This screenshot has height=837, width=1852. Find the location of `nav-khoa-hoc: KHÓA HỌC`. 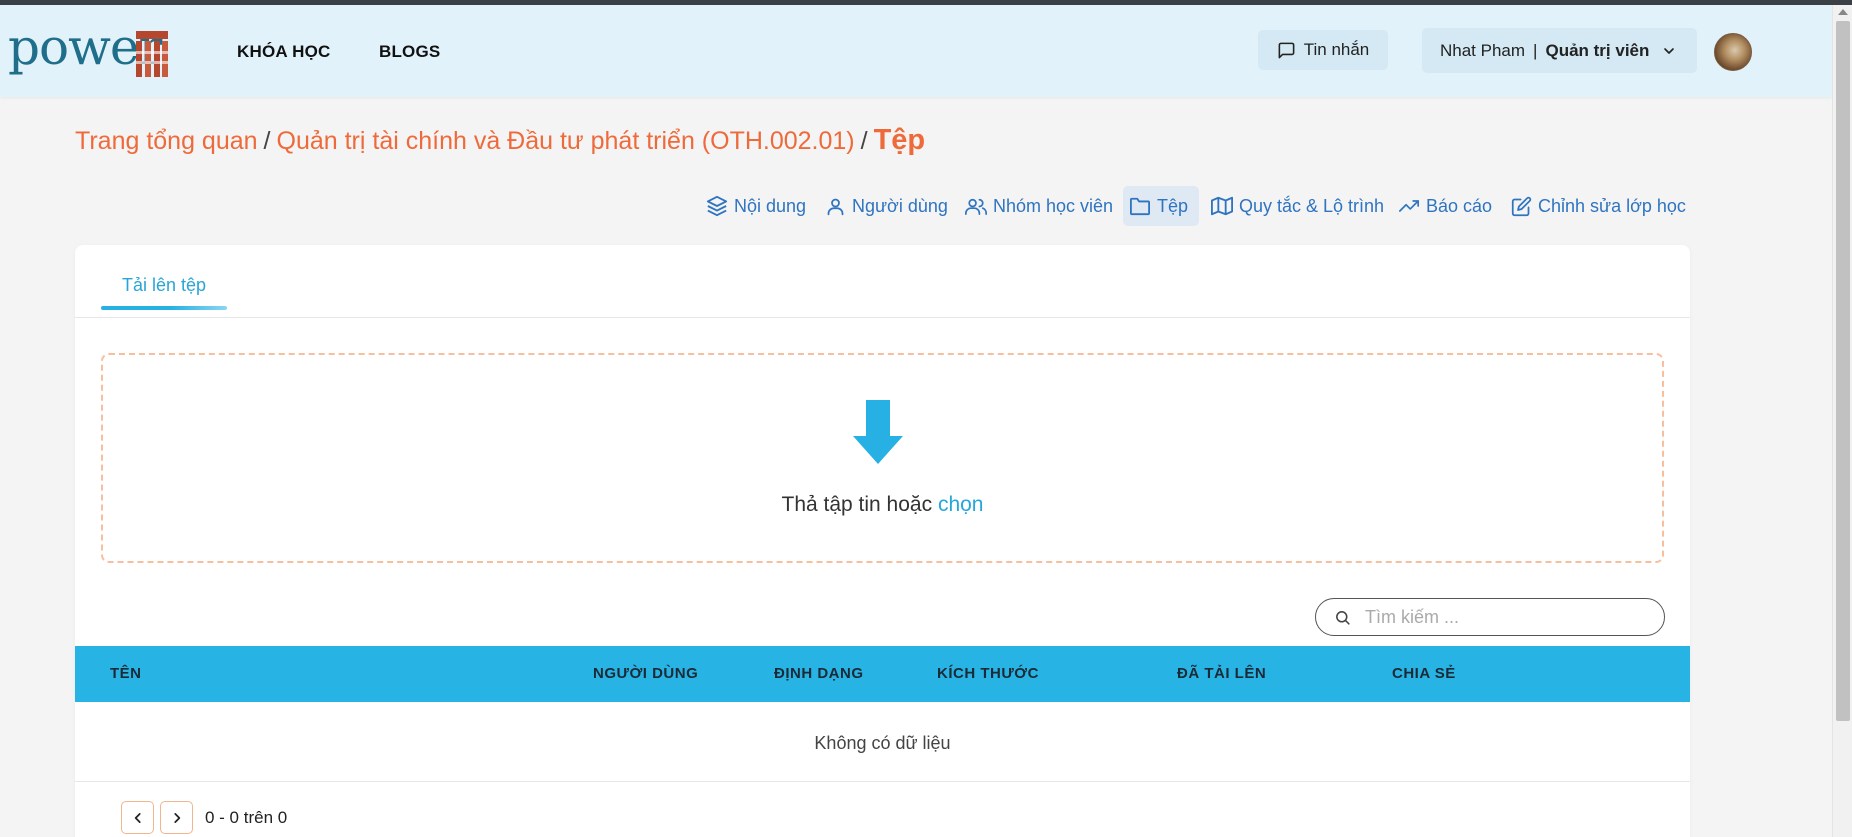

nav-khoa-hoc: KHÓA HỌC is located at coordinates (284, 52).